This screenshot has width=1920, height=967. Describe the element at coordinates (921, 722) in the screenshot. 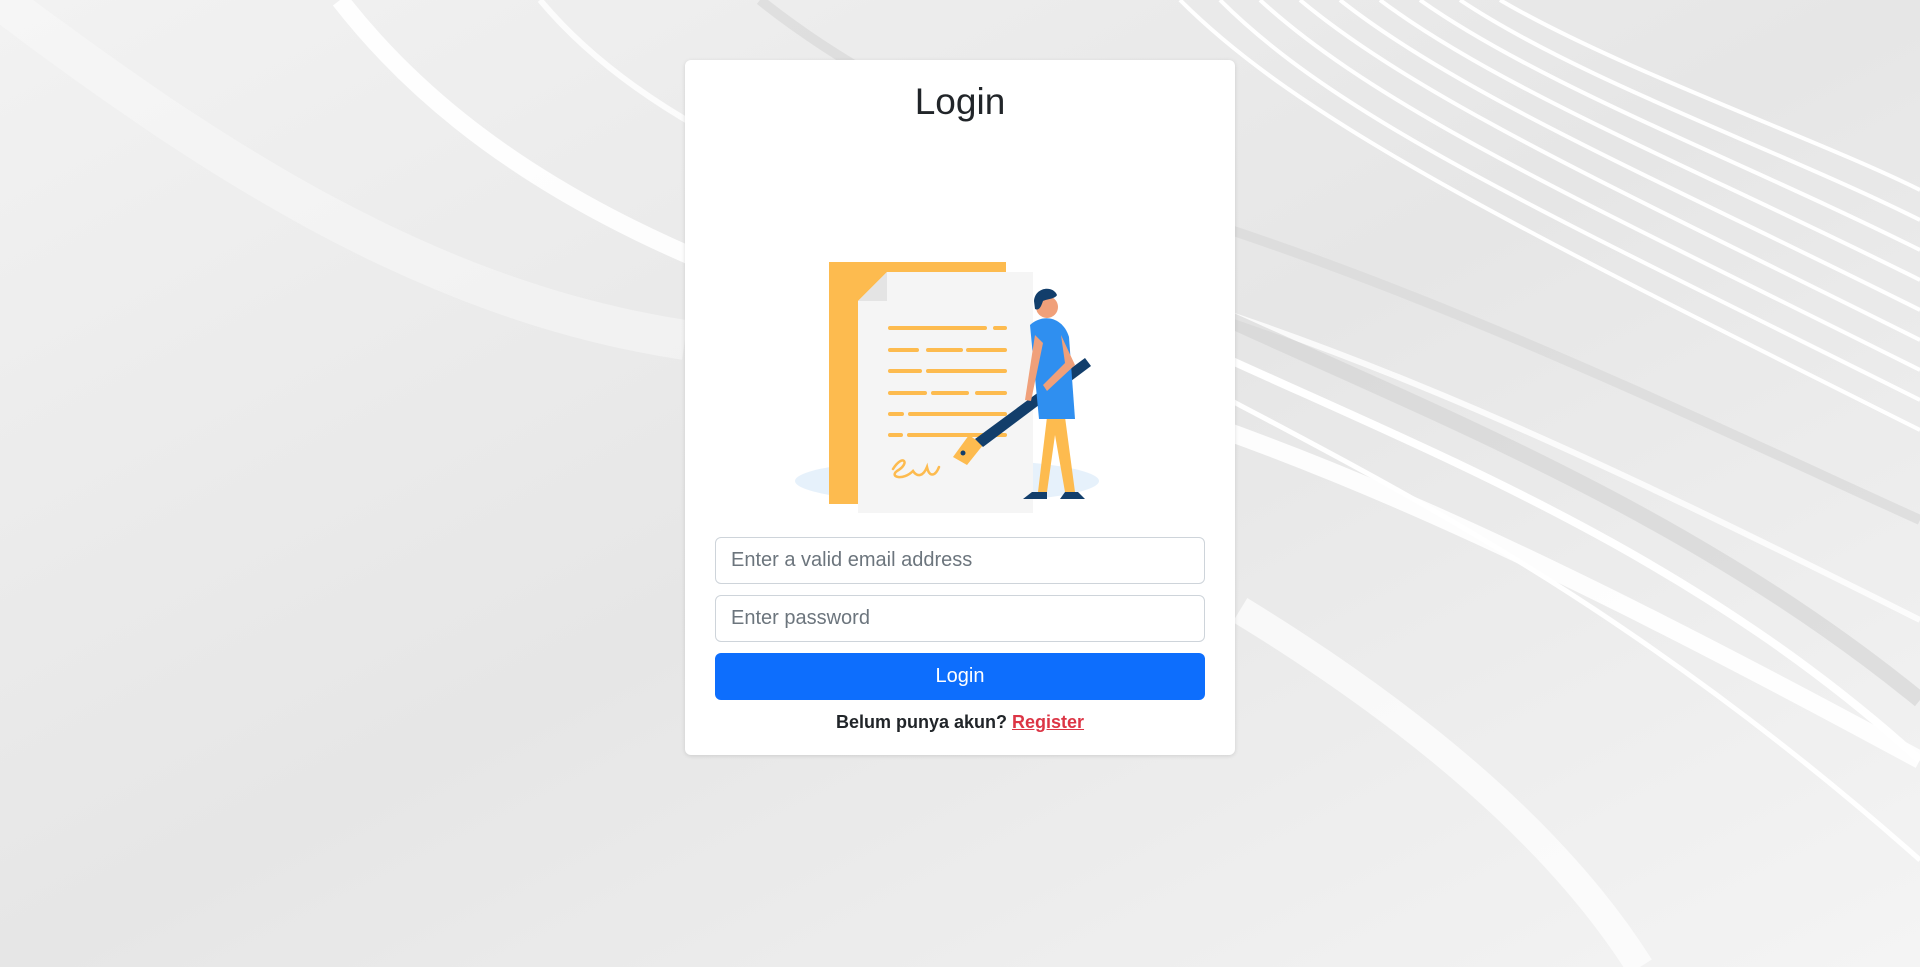

I see `register-prompt-text: Belum punya akun?` at that location.